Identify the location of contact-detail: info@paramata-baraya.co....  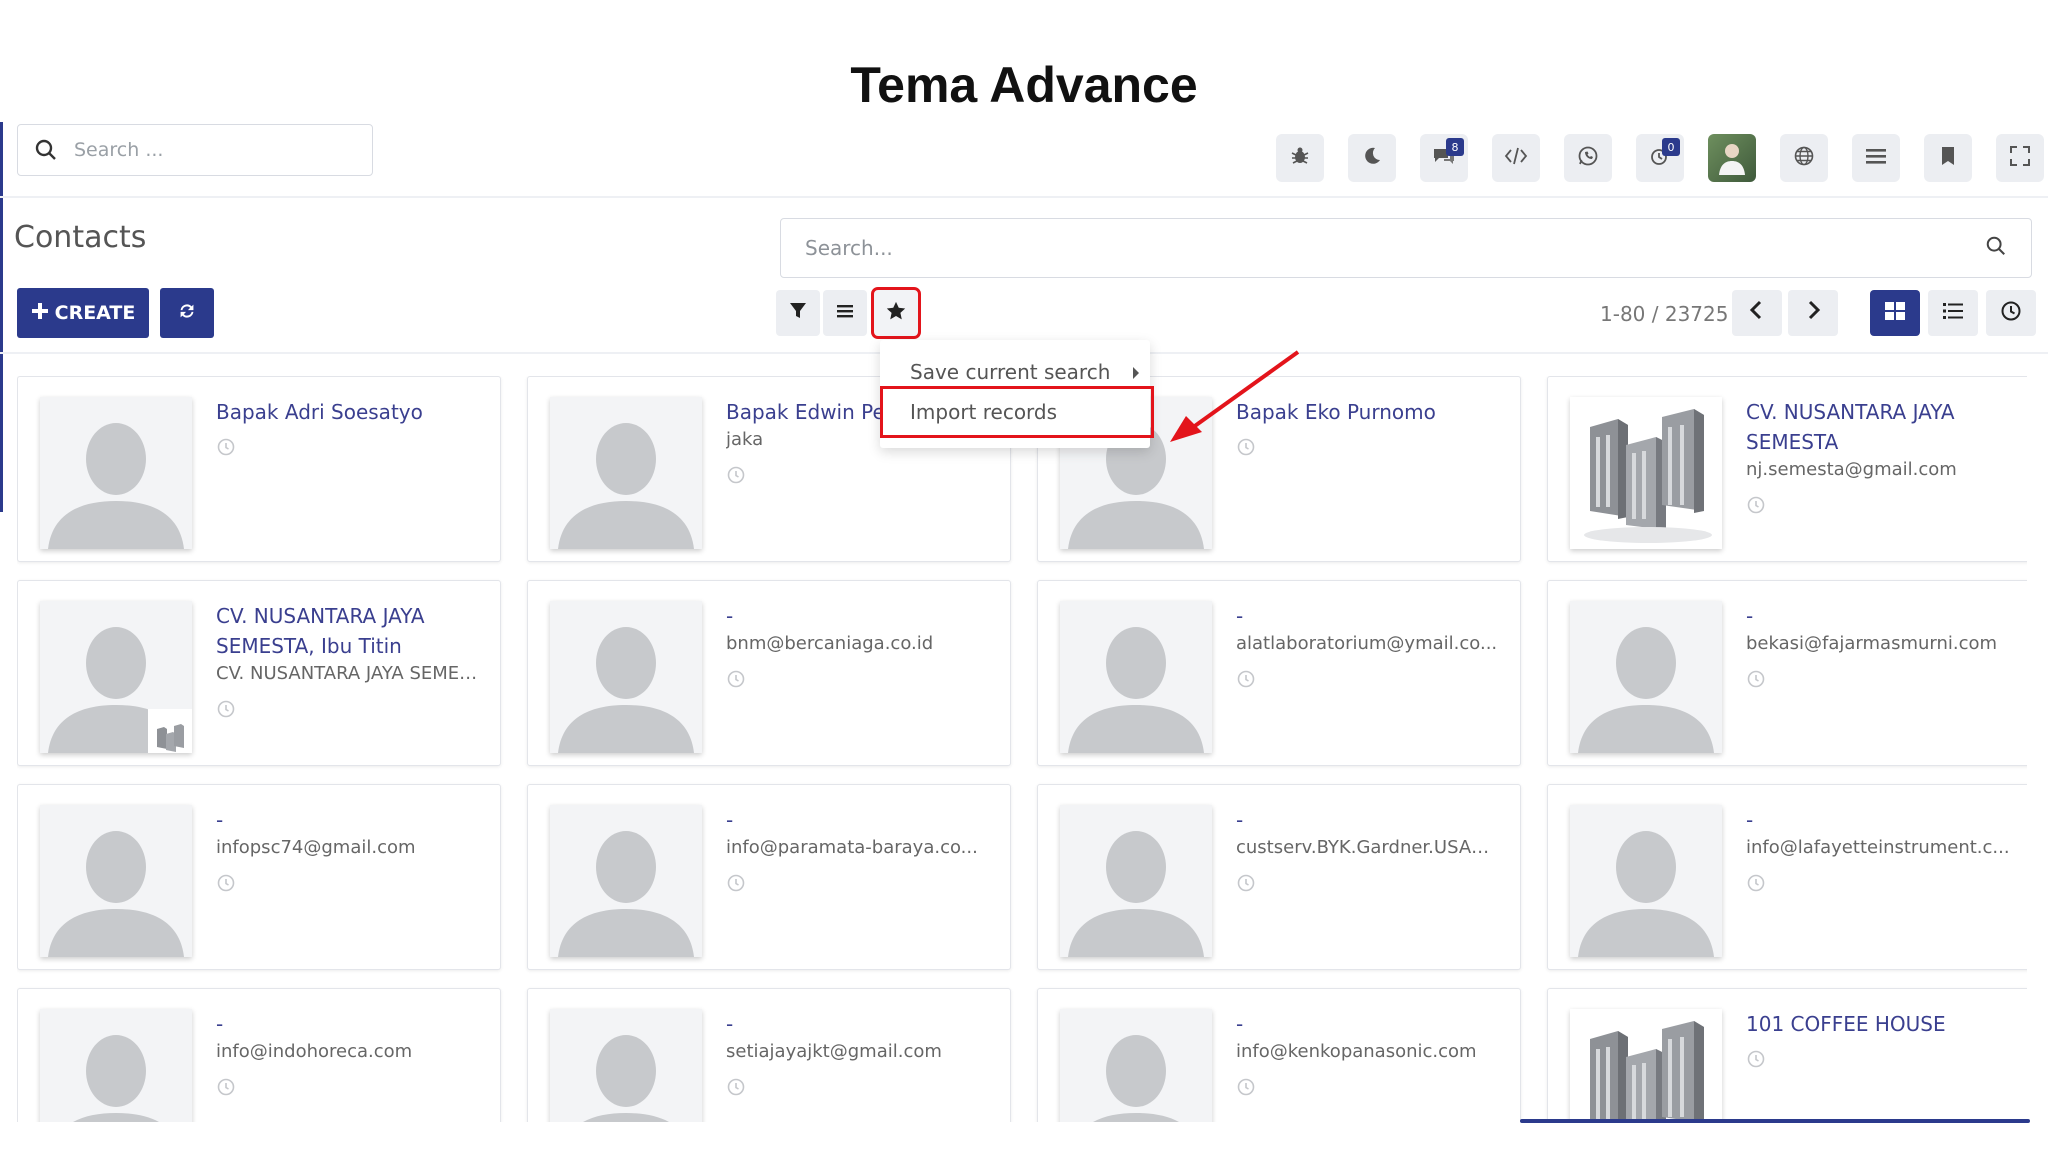
(852, 847).